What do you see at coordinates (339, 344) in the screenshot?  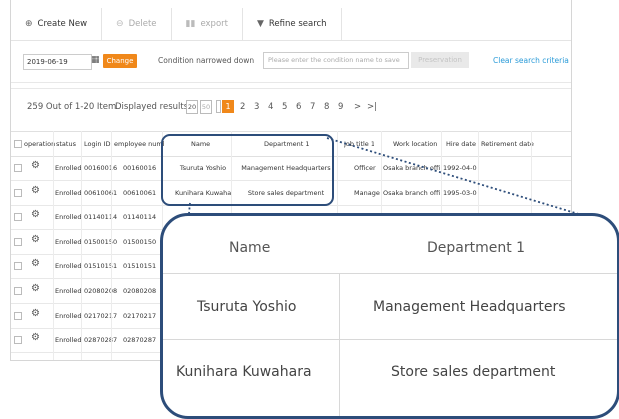 I see `zoom-column-divider` at bounding box center [339, 344].